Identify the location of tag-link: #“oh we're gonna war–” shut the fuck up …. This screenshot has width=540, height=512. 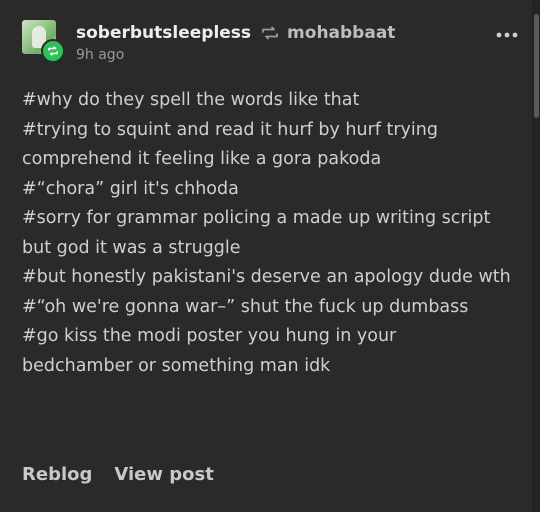
(267, 308).